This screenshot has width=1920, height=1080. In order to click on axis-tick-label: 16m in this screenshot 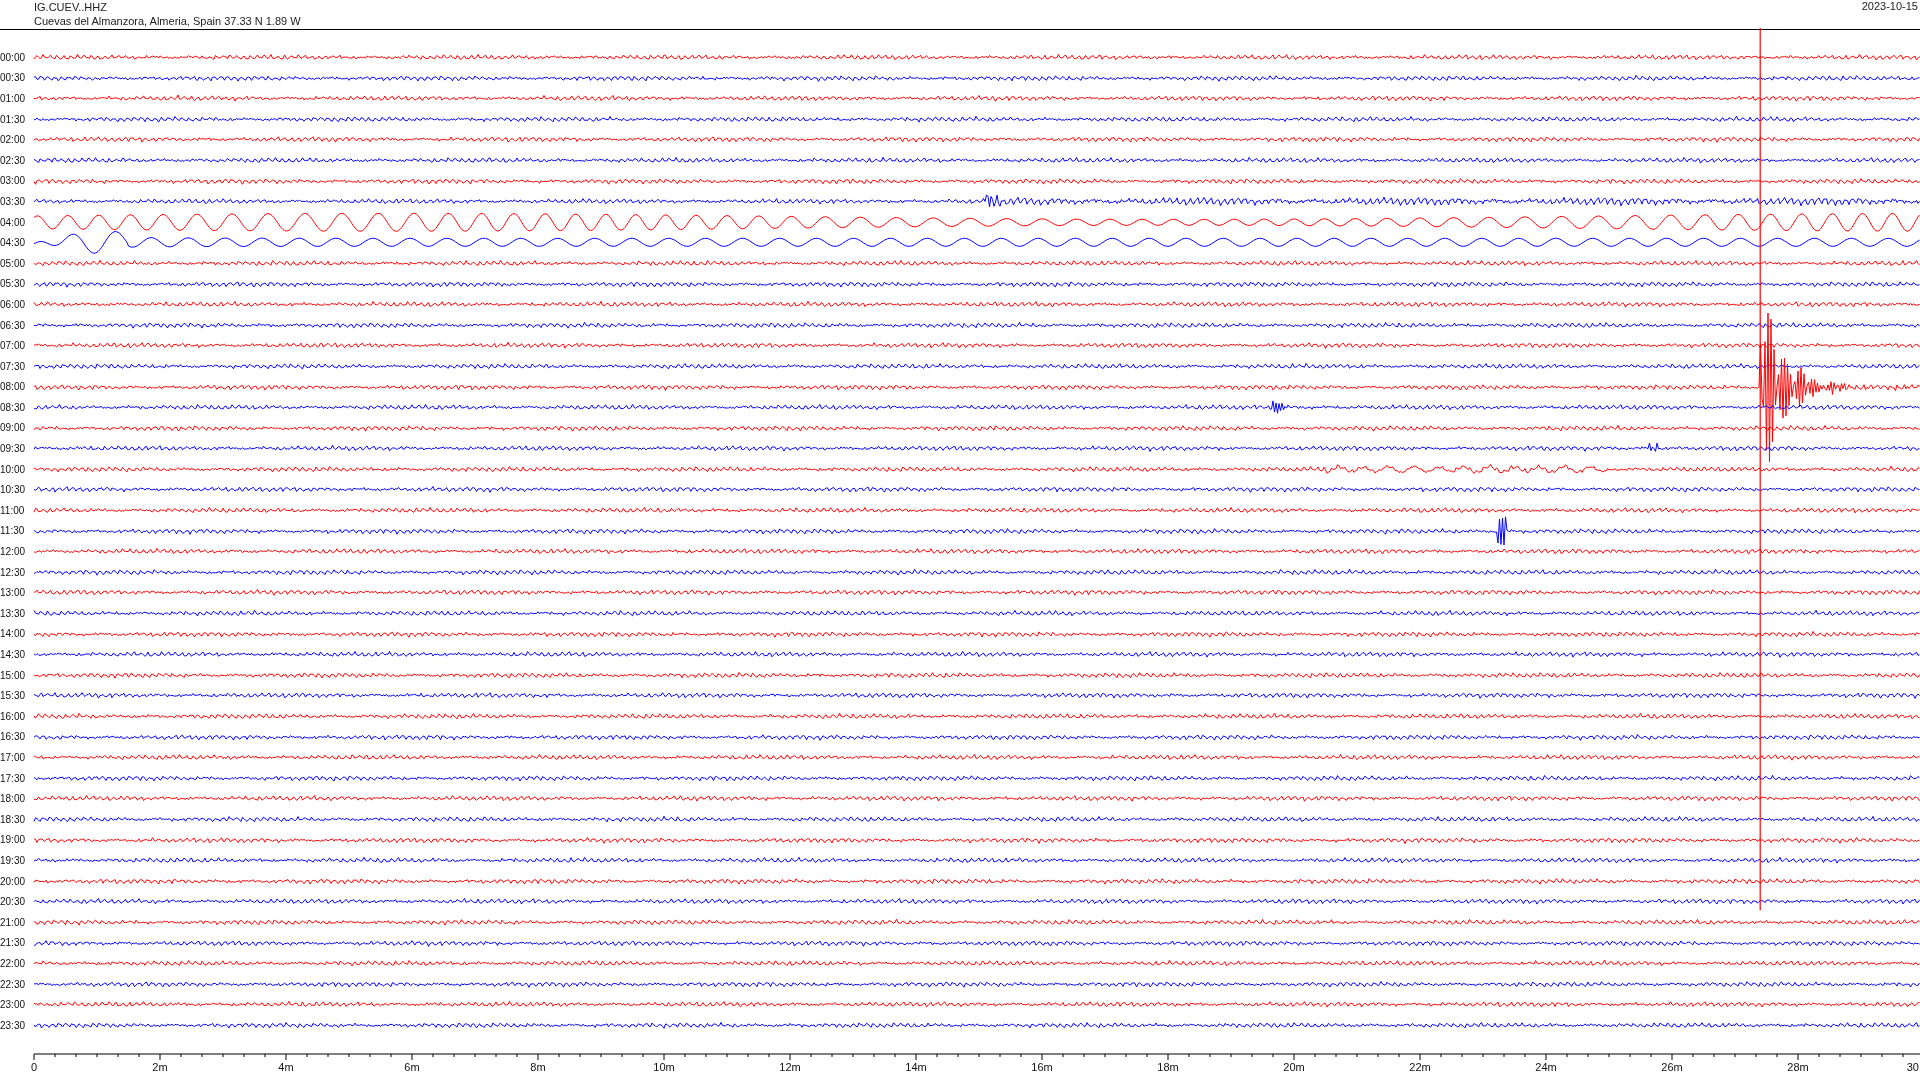, I will do `click(1042, 1066)`.